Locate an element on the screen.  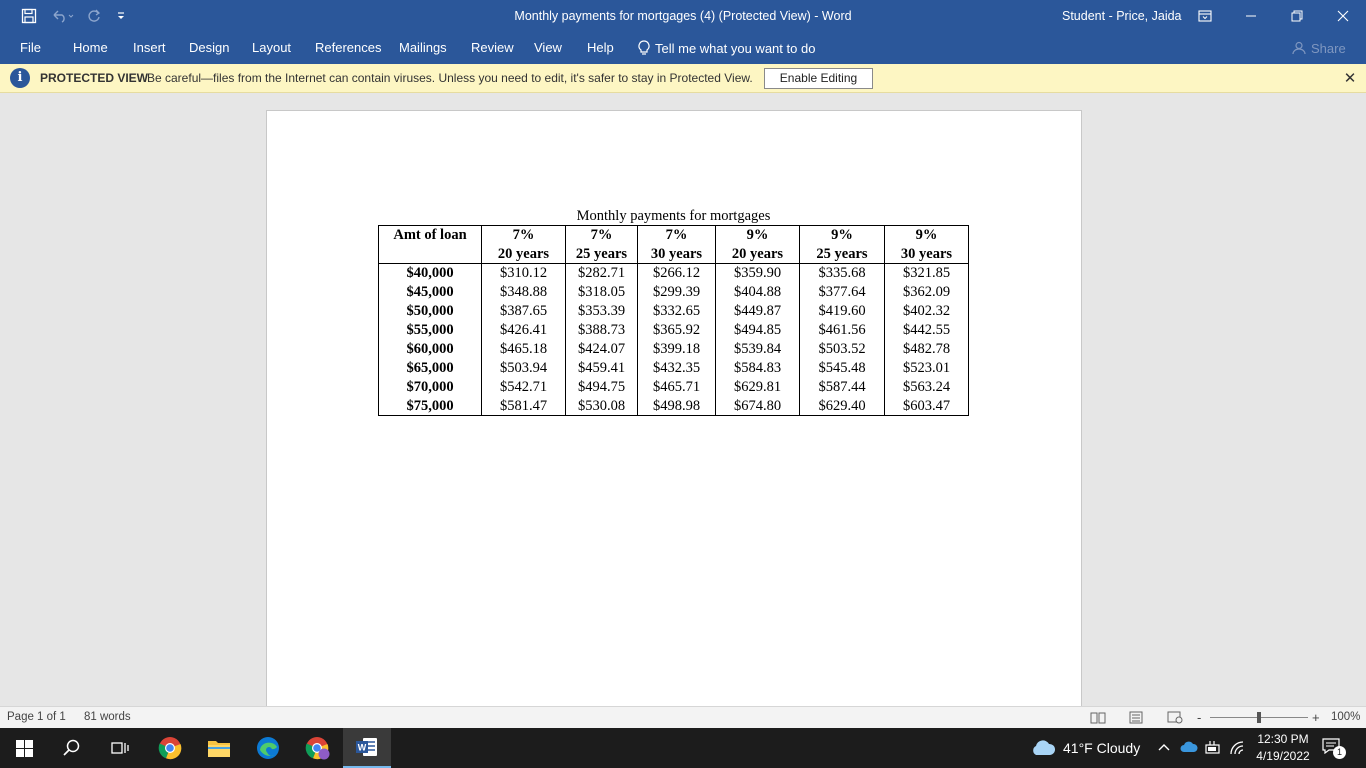
onedrive-icon is located at coordinates (1189, 747).